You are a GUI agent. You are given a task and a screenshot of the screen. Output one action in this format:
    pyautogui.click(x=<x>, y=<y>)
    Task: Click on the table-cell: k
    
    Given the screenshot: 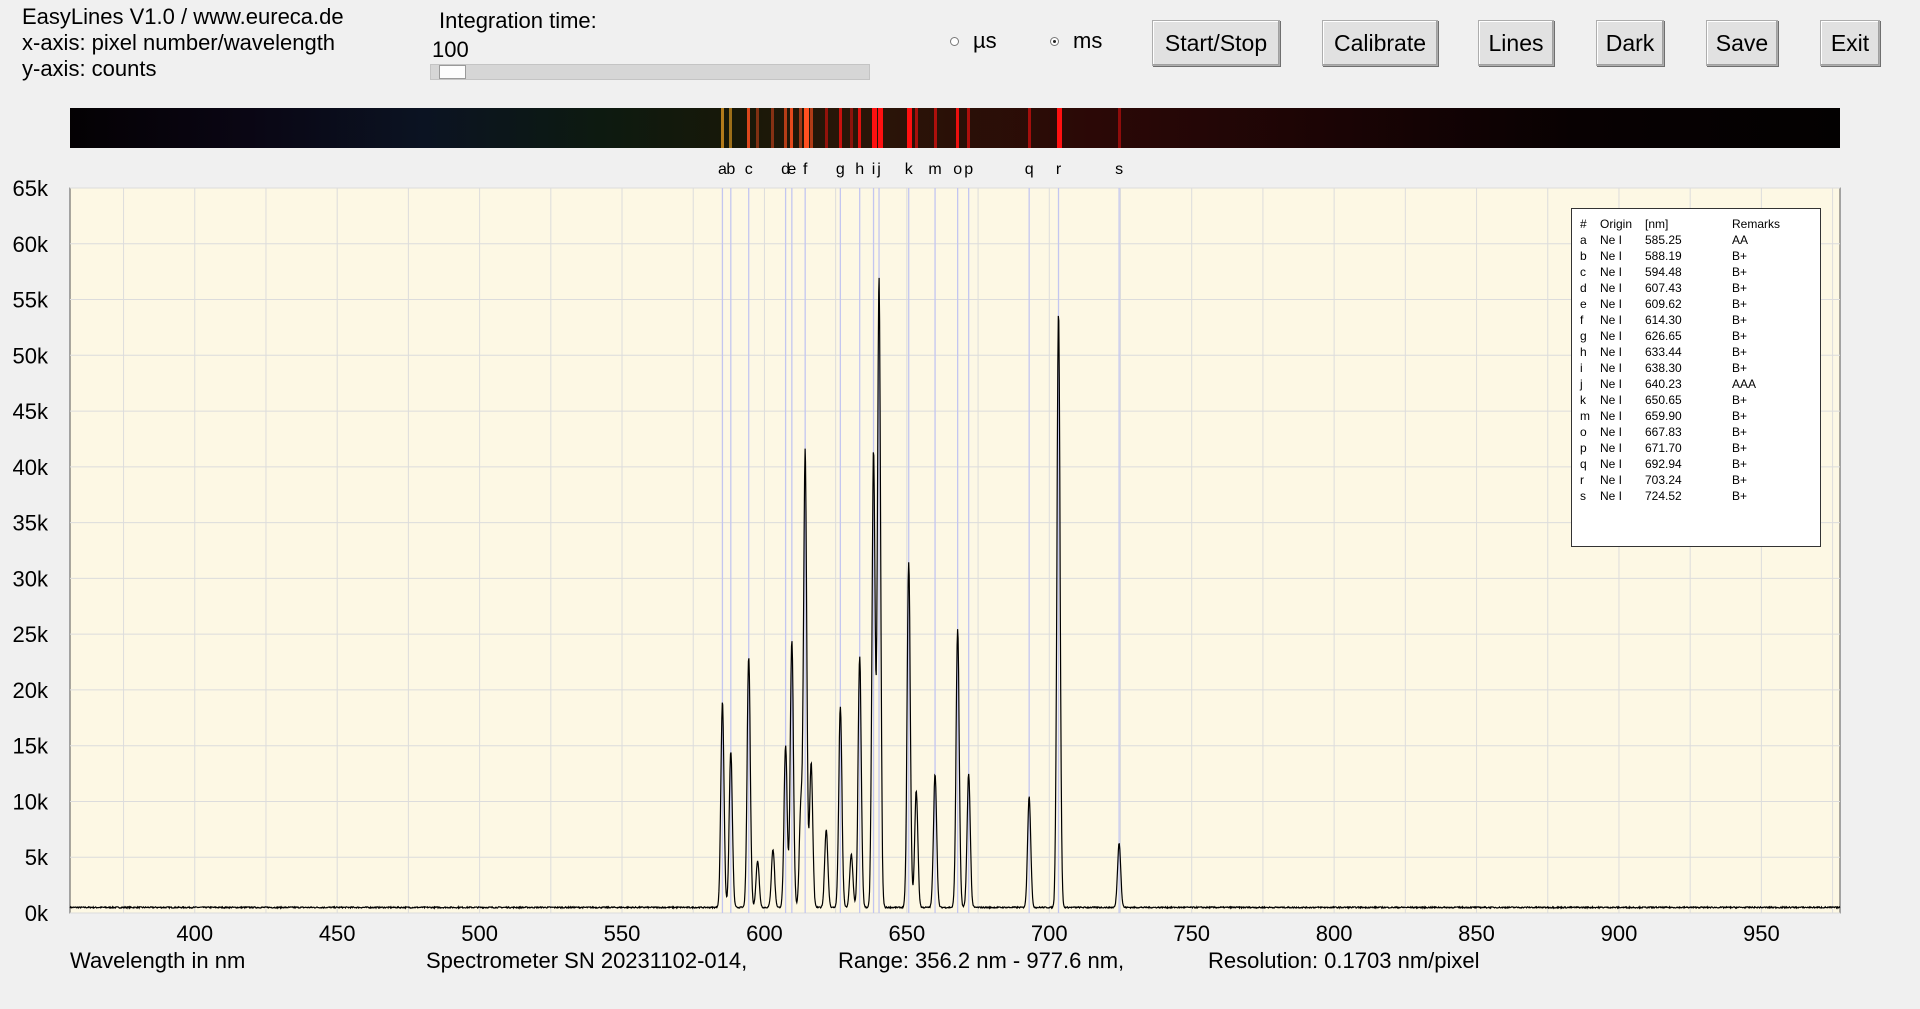 What is the action you would take?
    pyautogui.click(x=1583, y=400)
    